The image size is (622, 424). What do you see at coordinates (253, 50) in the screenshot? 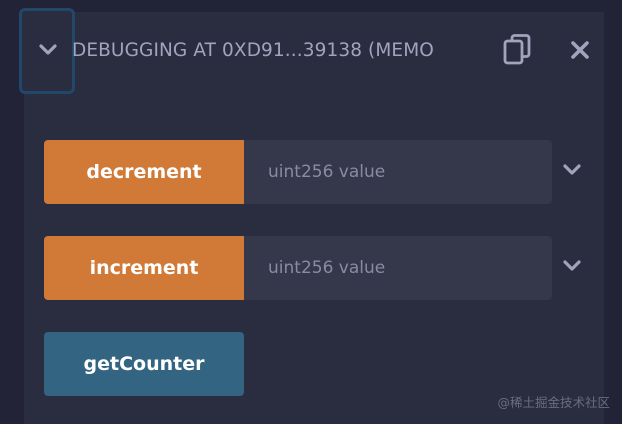
I see `contract-title: DEBUGGING AT 0XD91...39138 (MEMO` at bounding box center [253, 50].